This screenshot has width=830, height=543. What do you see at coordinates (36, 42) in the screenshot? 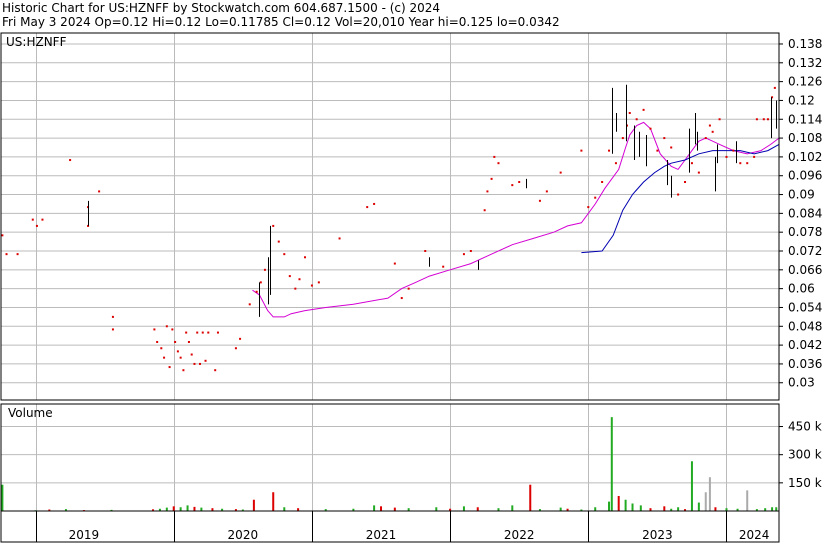
I see `symbol-label: US:HZNFF` at bounding box center [36, 42].